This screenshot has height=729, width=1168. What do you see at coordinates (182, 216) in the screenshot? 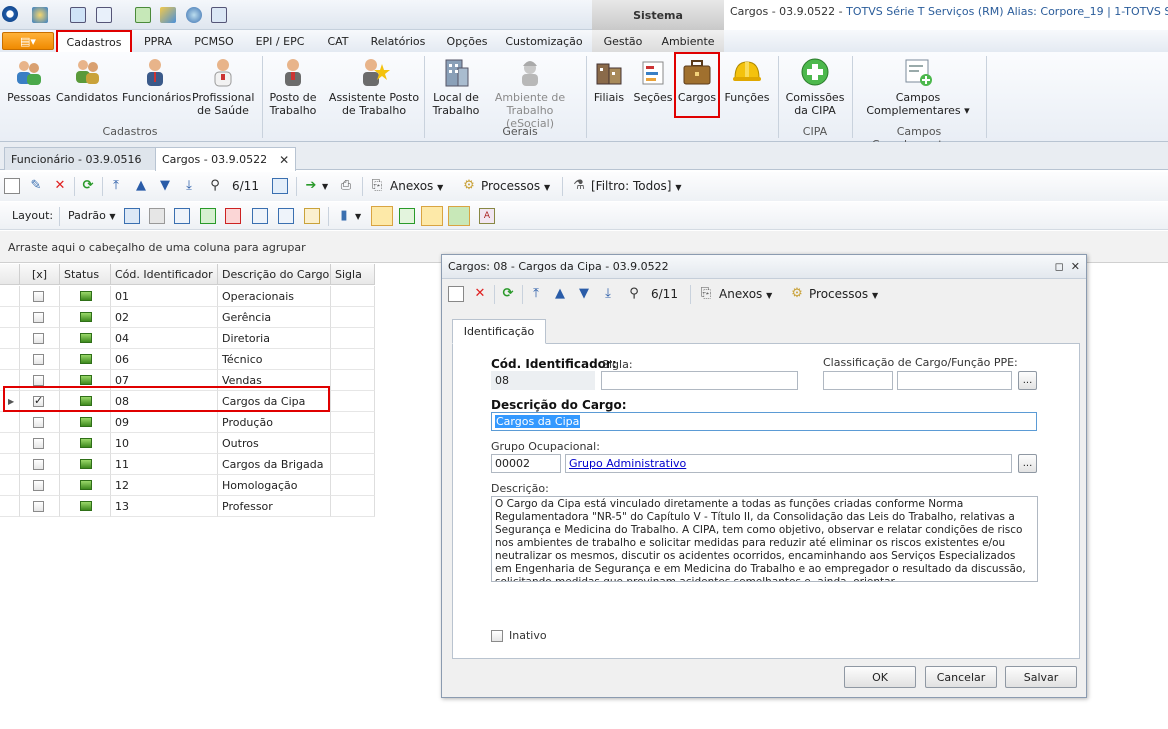
I see `columns-icon` at bounding box center [182, 216].